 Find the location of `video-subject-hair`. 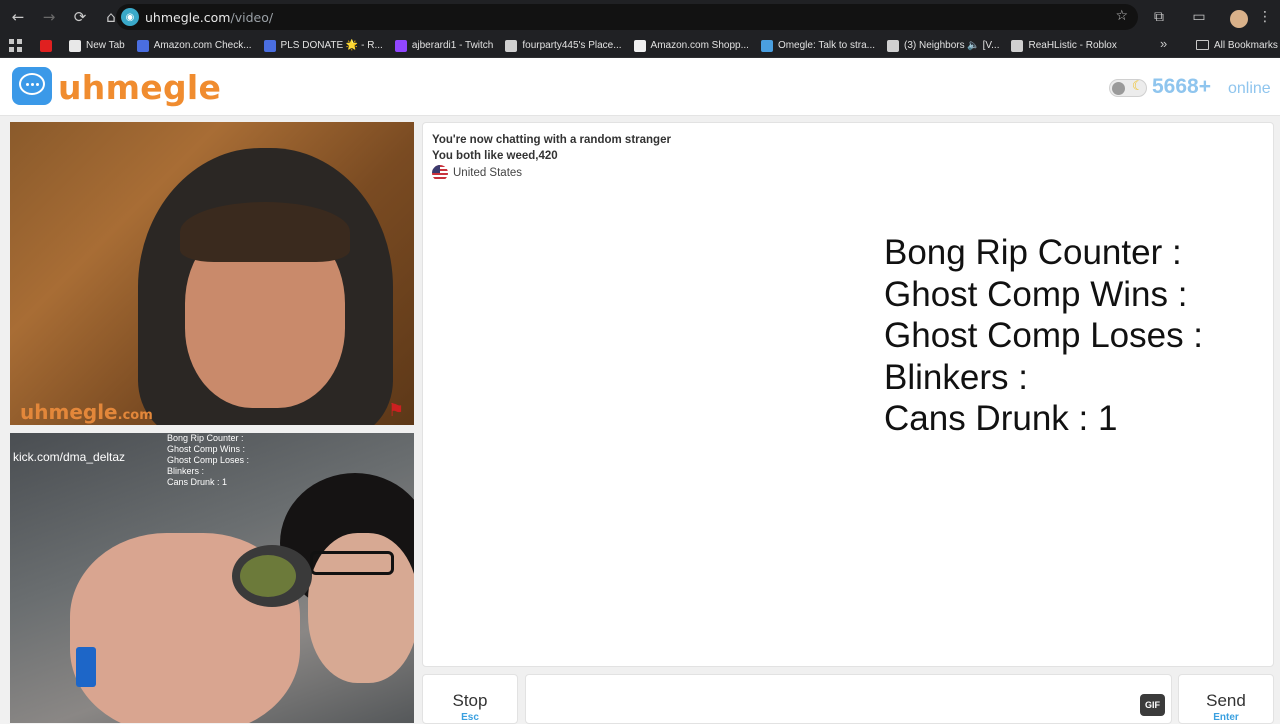

video-subject-hair is located at coordinates (265, 232).